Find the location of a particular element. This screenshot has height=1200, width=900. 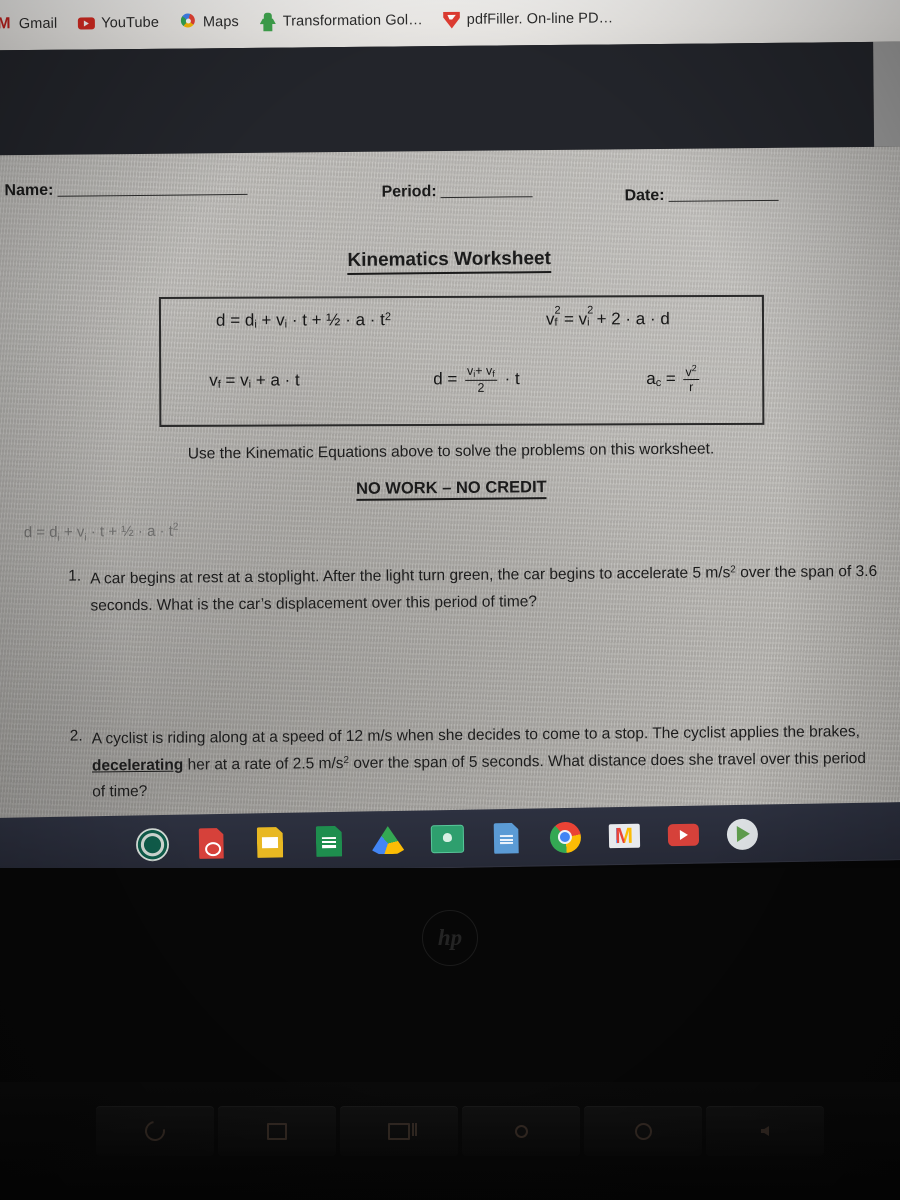

shelf-item-docs is located at coordinates (506, 838).